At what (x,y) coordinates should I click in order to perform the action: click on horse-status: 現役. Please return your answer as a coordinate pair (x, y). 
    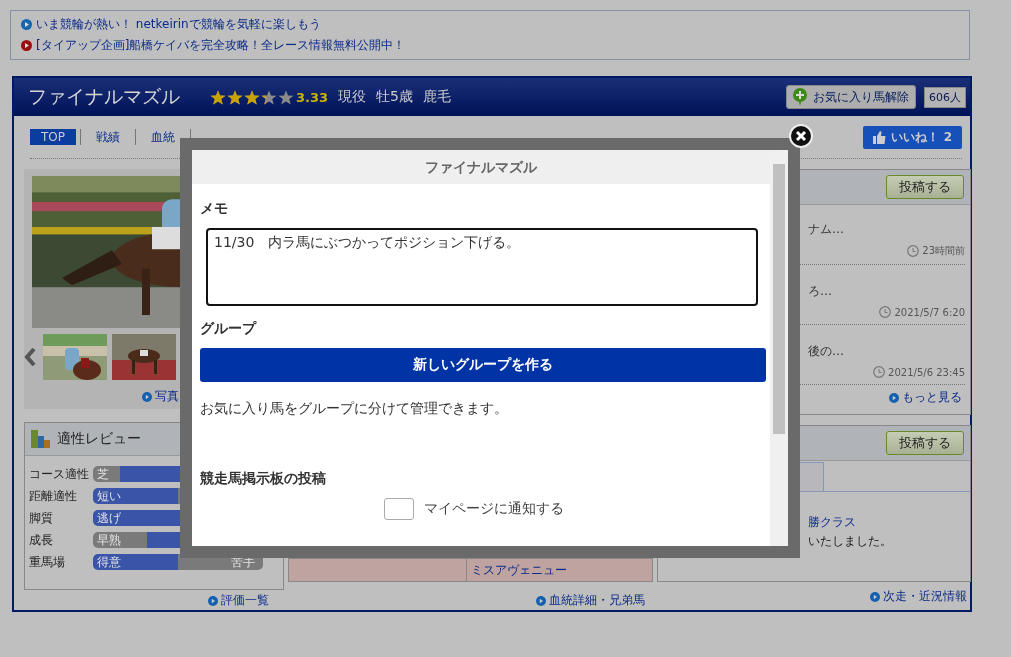
    Looking at the image, I should click on (352, 97).